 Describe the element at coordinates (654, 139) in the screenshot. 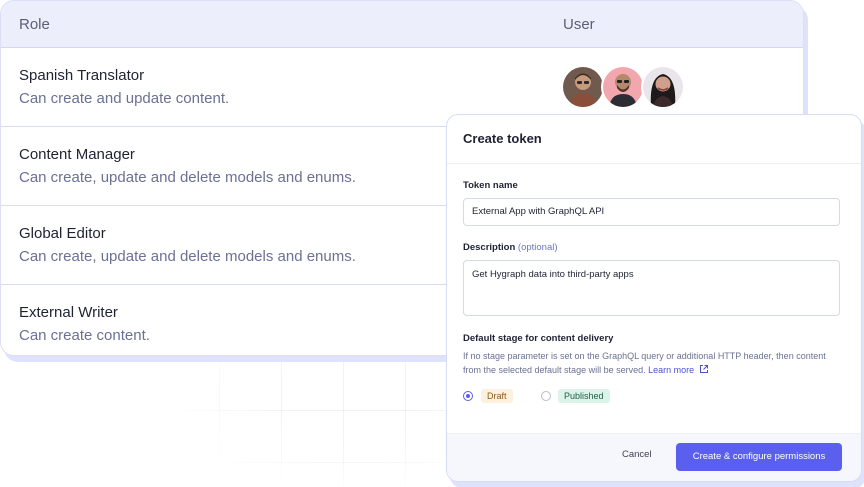

I see `dialog-header: Create token` at that location.